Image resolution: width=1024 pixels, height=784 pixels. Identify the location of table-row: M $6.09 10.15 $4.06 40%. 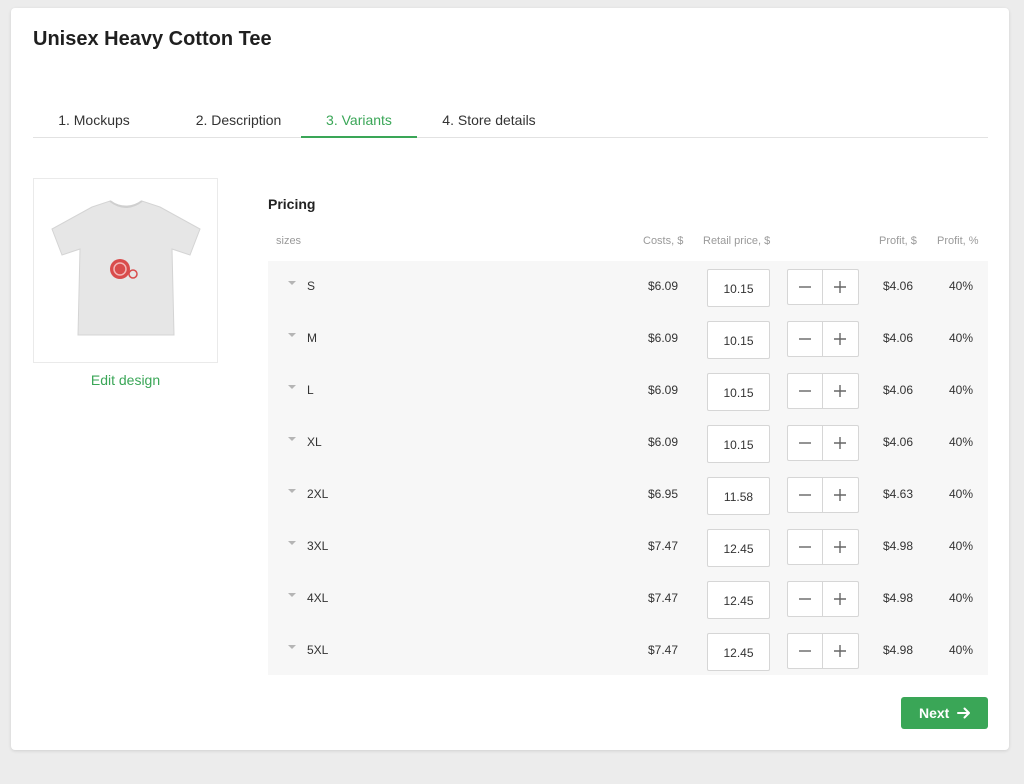
(628, 339).